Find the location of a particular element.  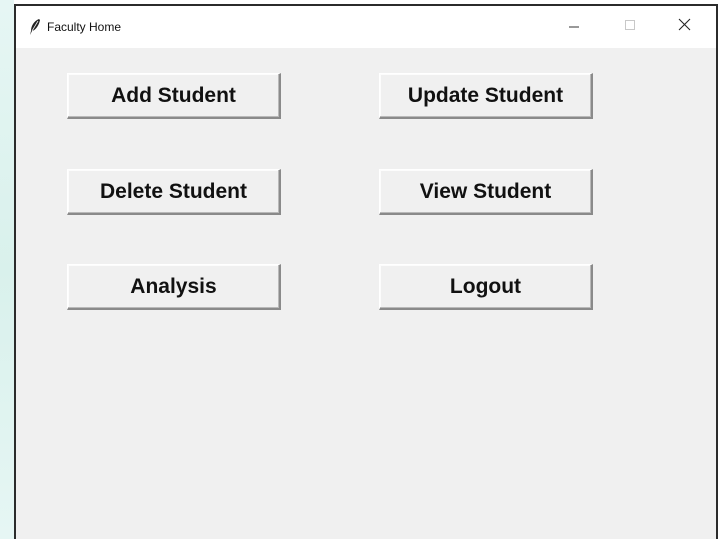

analysis-button: Analysis is located at coordinates (174, 287).